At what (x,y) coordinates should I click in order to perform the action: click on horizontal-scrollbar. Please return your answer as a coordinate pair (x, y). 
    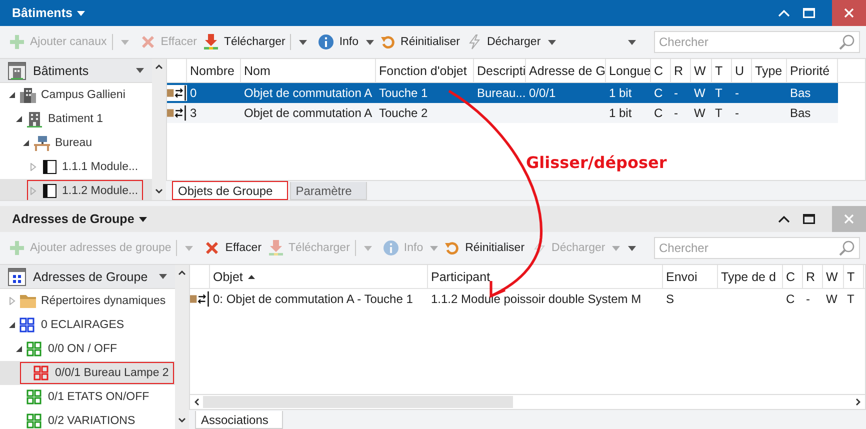
    Looking at the image, I should click on (527, 402).